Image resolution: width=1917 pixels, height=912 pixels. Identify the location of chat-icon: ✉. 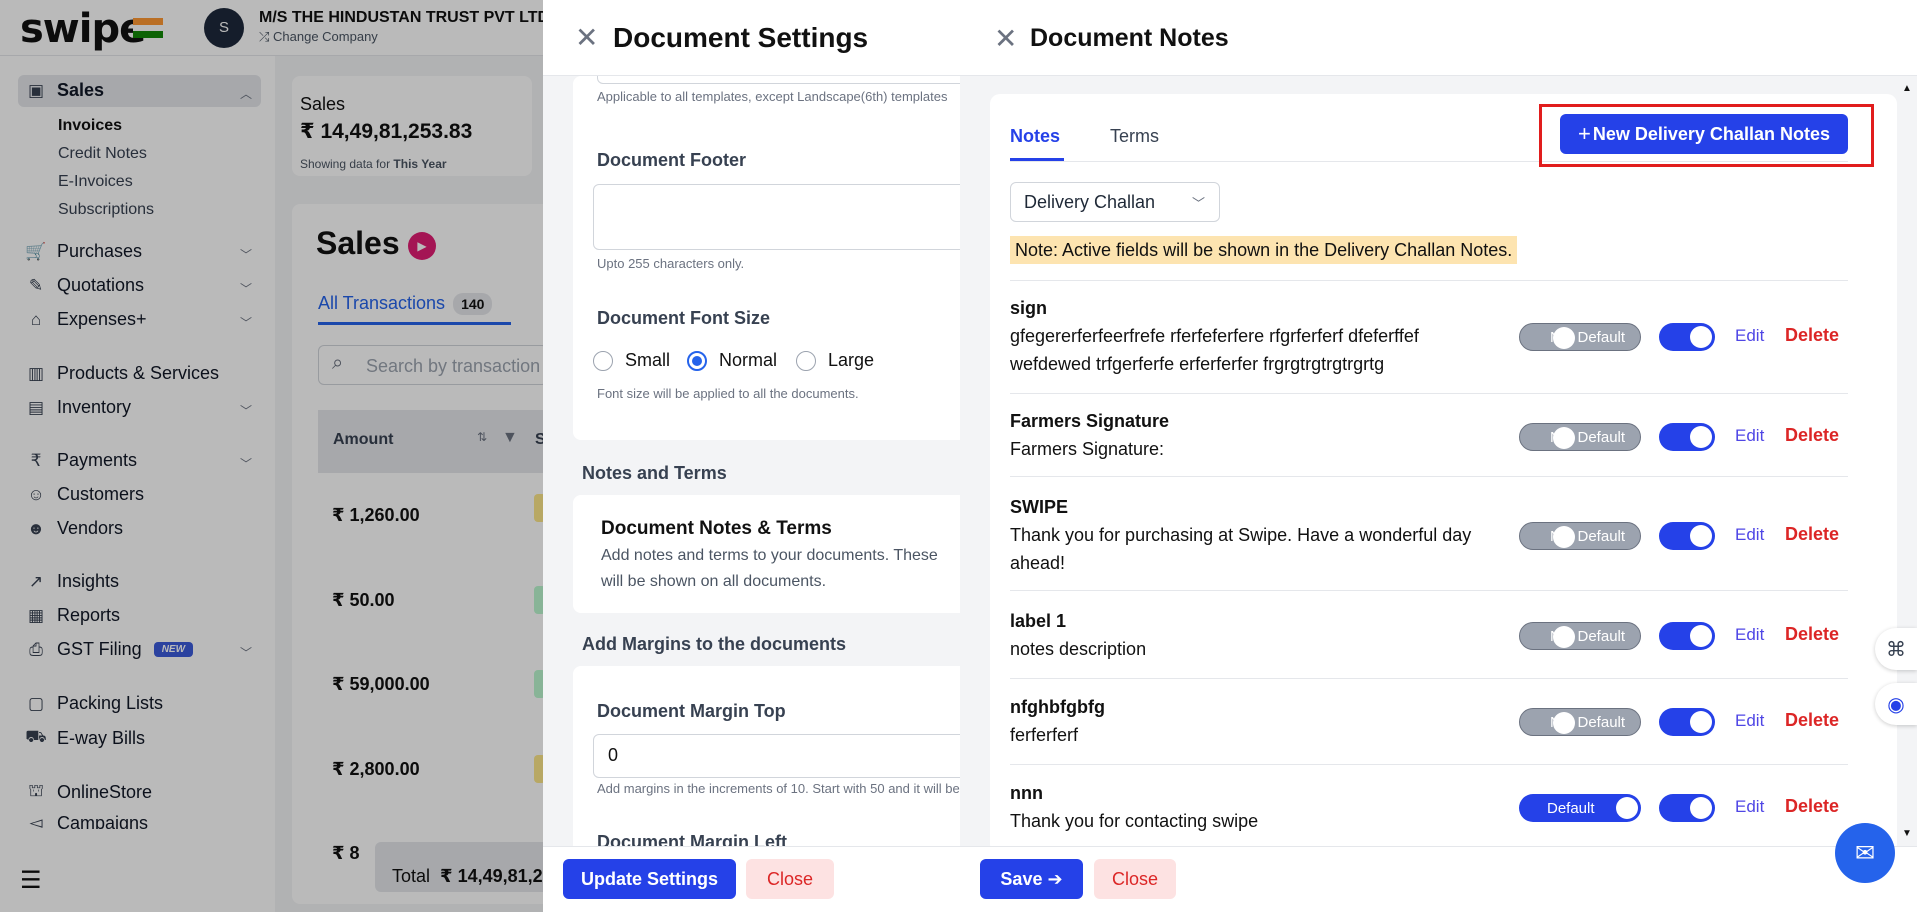
(1865, 853).